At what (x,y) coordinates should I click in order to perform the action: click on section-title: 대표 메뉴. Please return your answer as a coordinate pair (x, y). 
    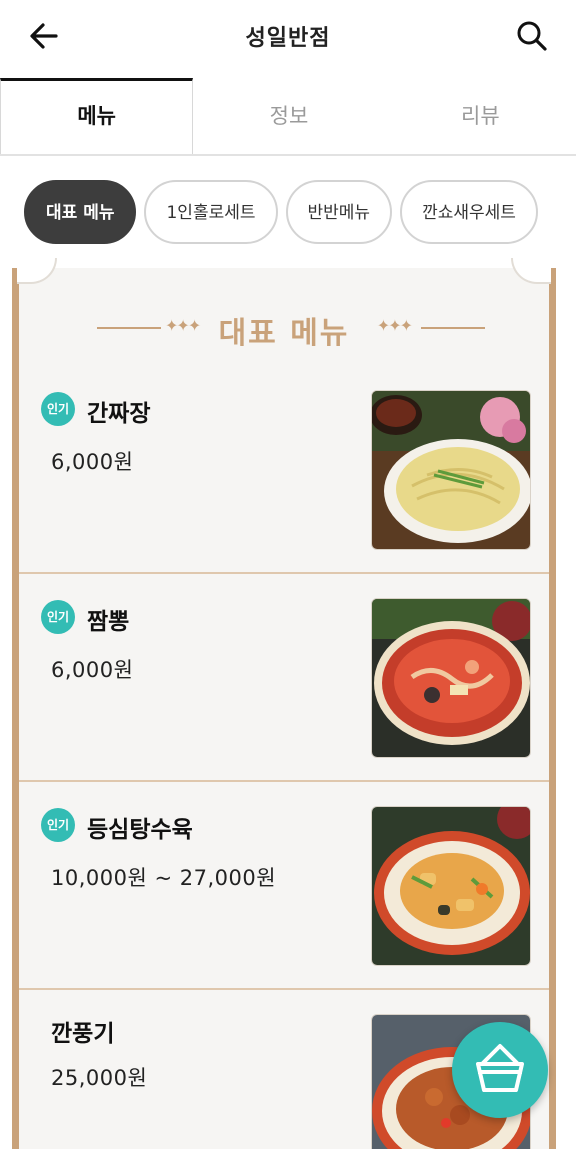
    Looking at the image, I should click on (284, 333).